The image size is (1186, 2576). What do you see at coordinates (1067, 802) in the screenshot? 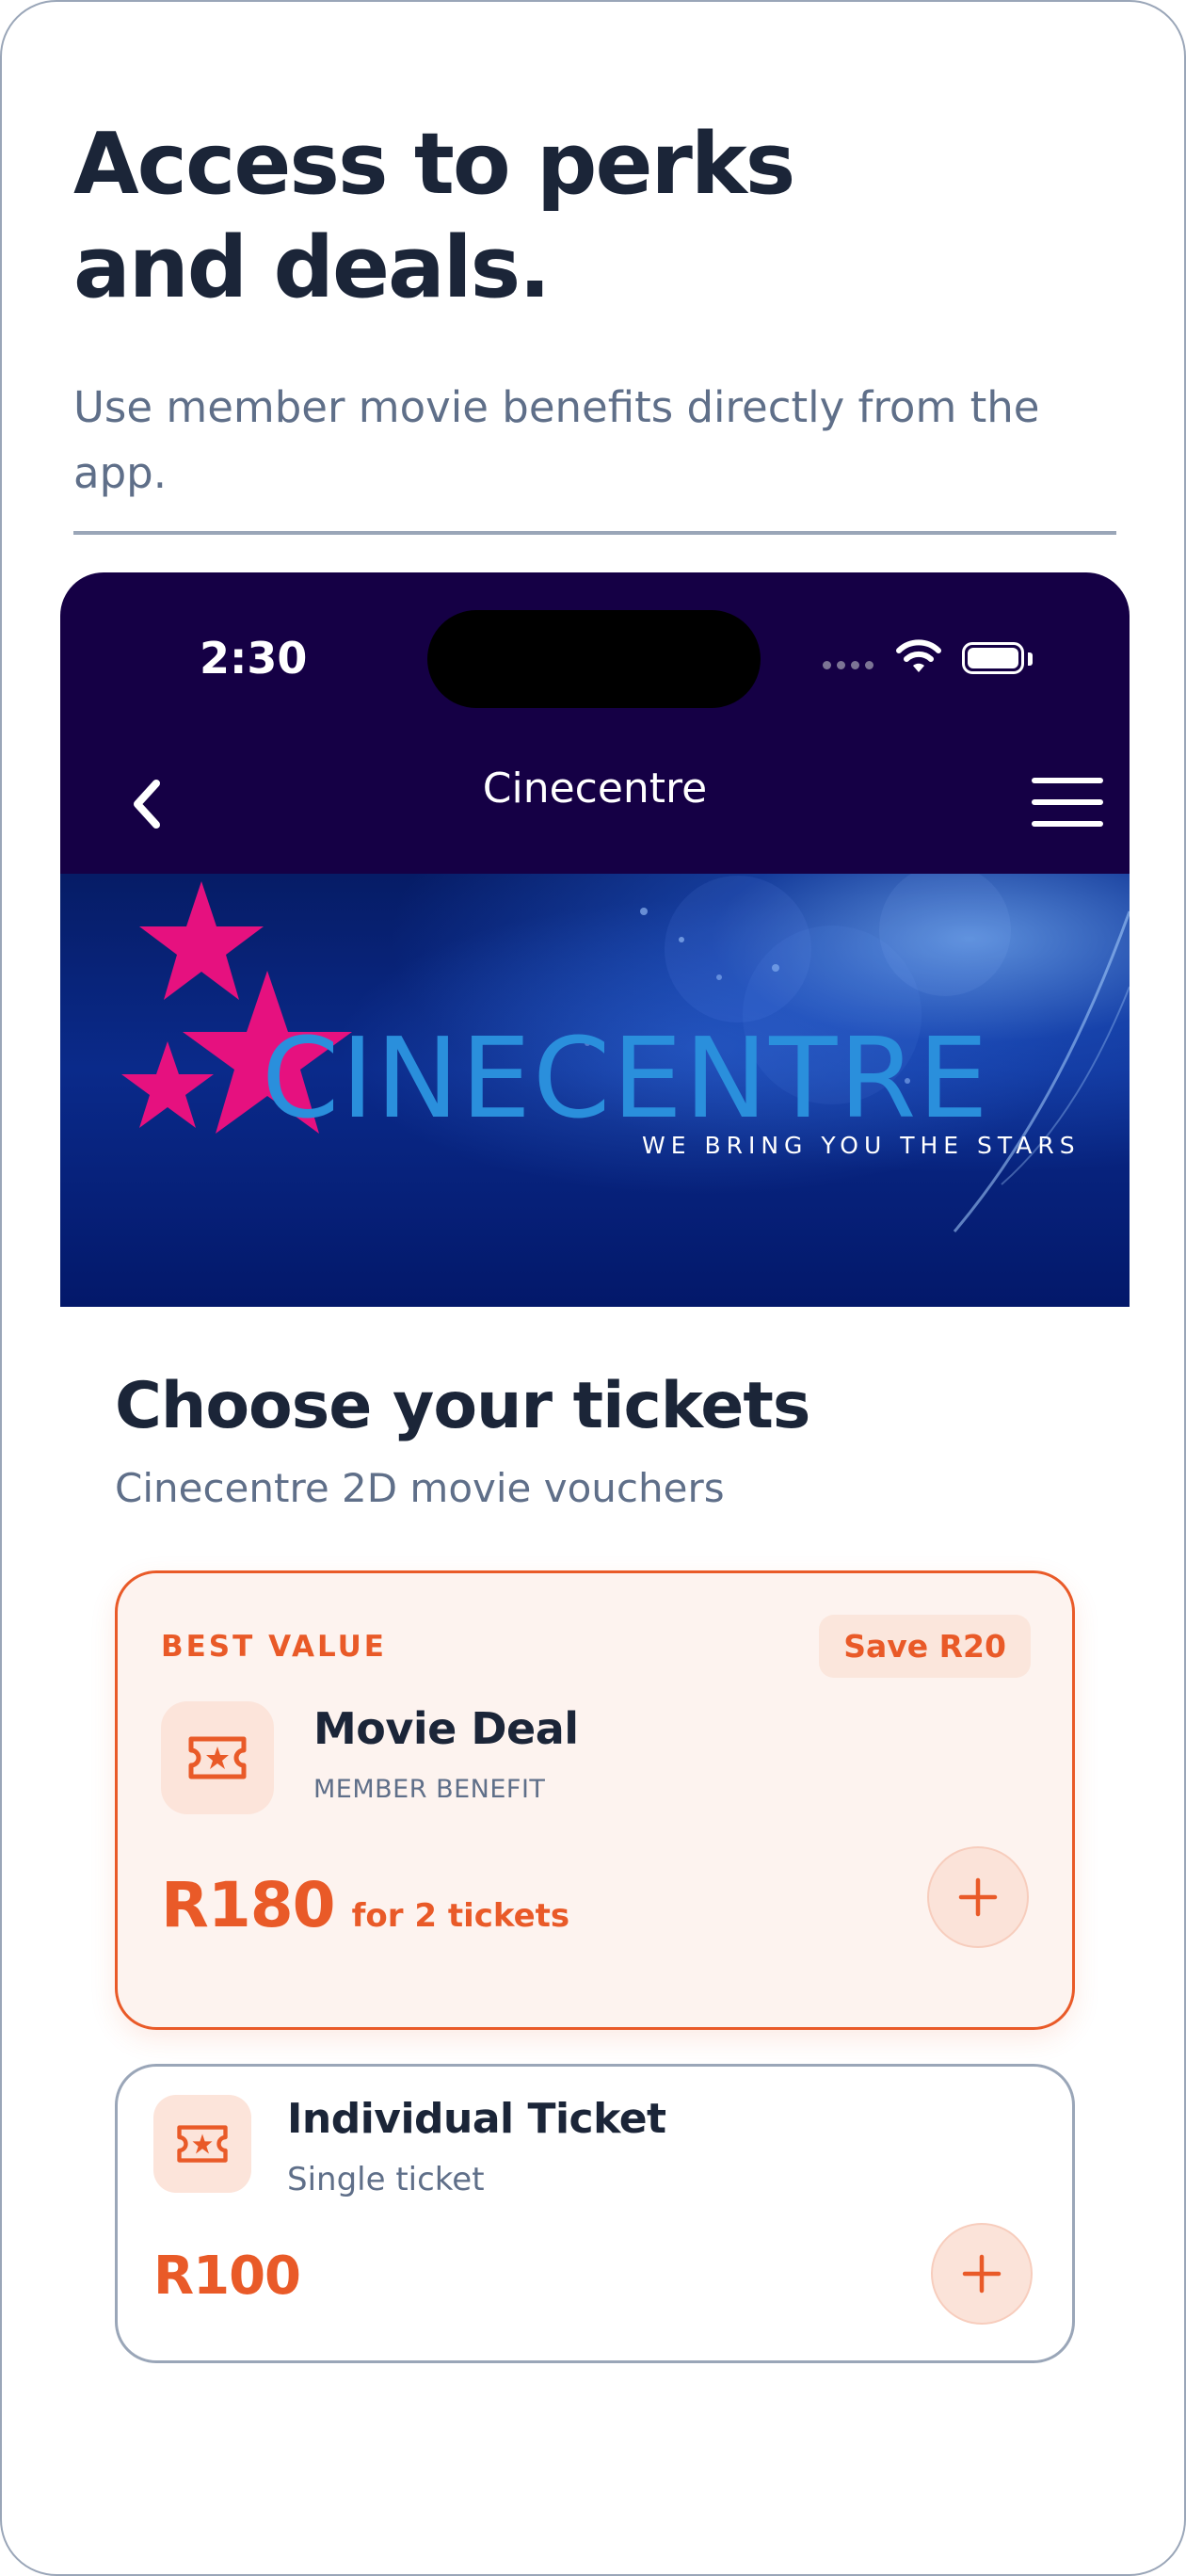
I see `hamburger-menu-icon` at bounding box center [1067, 802].